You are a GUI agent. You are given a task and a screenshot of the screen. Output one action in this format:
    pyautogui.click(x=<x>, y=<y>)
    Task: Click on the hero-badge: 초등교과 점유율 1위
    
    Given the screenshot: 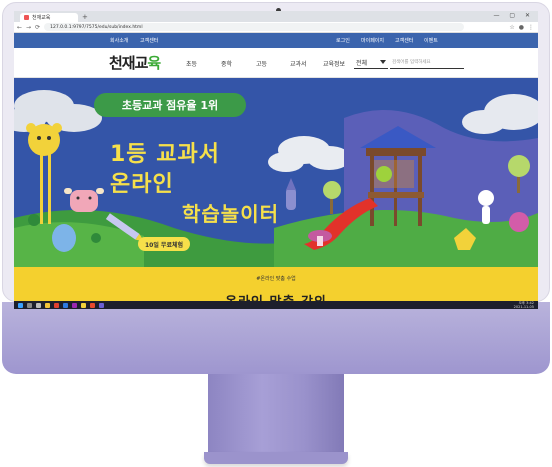 What is the action you would take?
    pyautogui.click(x=170, y=105)
    